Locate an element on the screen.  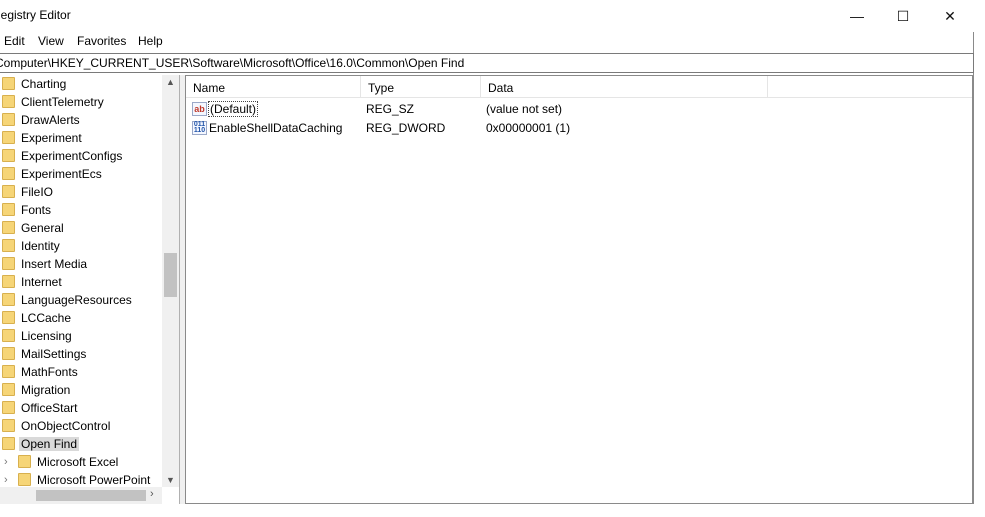
tree-item: MailSettings is located at coordinates (81, 354).